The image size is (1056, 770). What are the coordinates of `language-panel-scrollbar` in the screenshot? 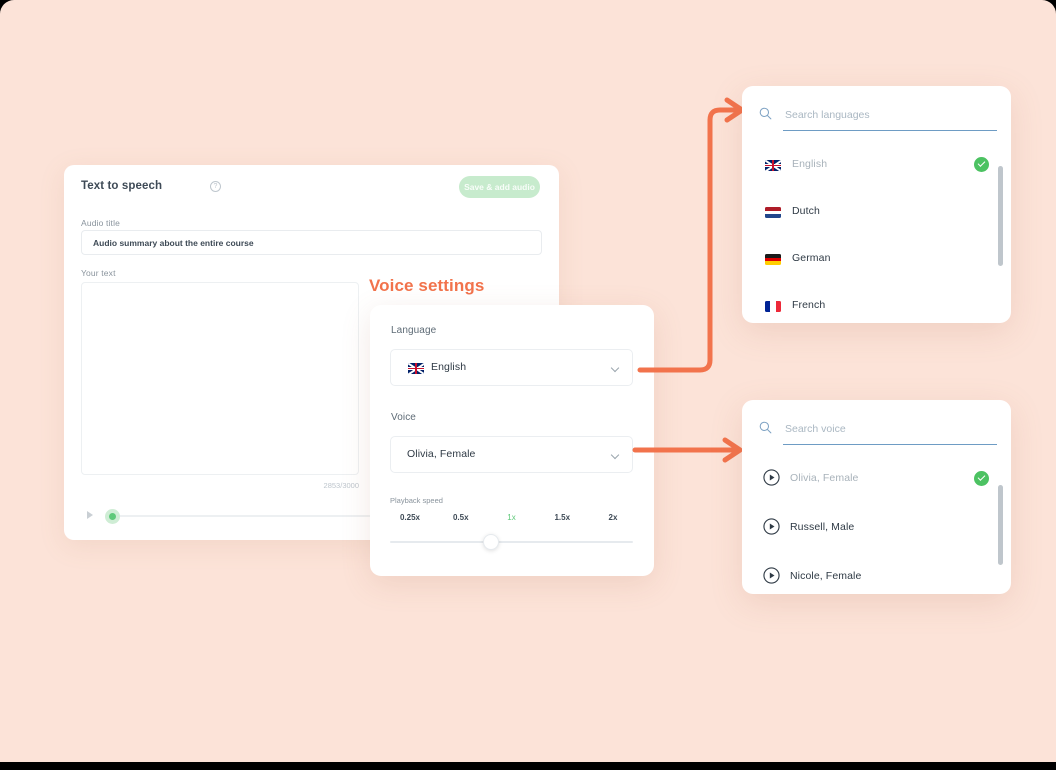 It's located at (1000, 216).